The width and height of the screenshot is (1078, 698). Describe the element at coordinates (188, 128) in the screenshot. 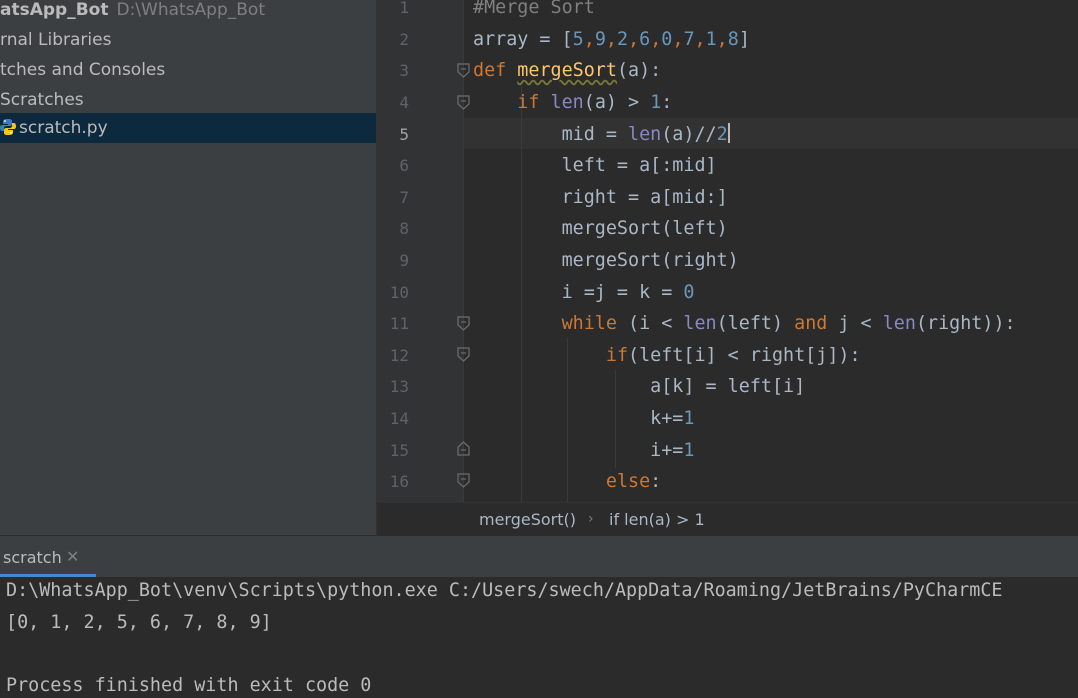

I see `tree-item-scratch-py: scratch.py` at that location.